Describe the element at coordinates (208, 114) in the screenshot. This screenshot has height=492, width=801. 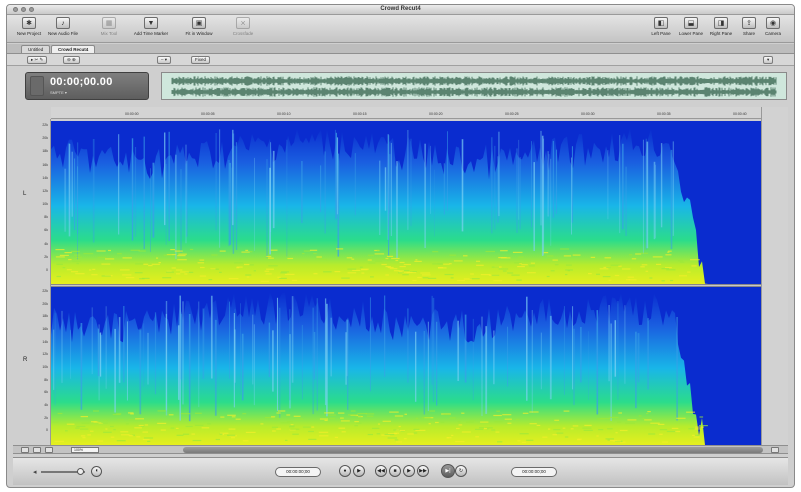
I see `ruler-tick-label: 00:00:05` at that location.